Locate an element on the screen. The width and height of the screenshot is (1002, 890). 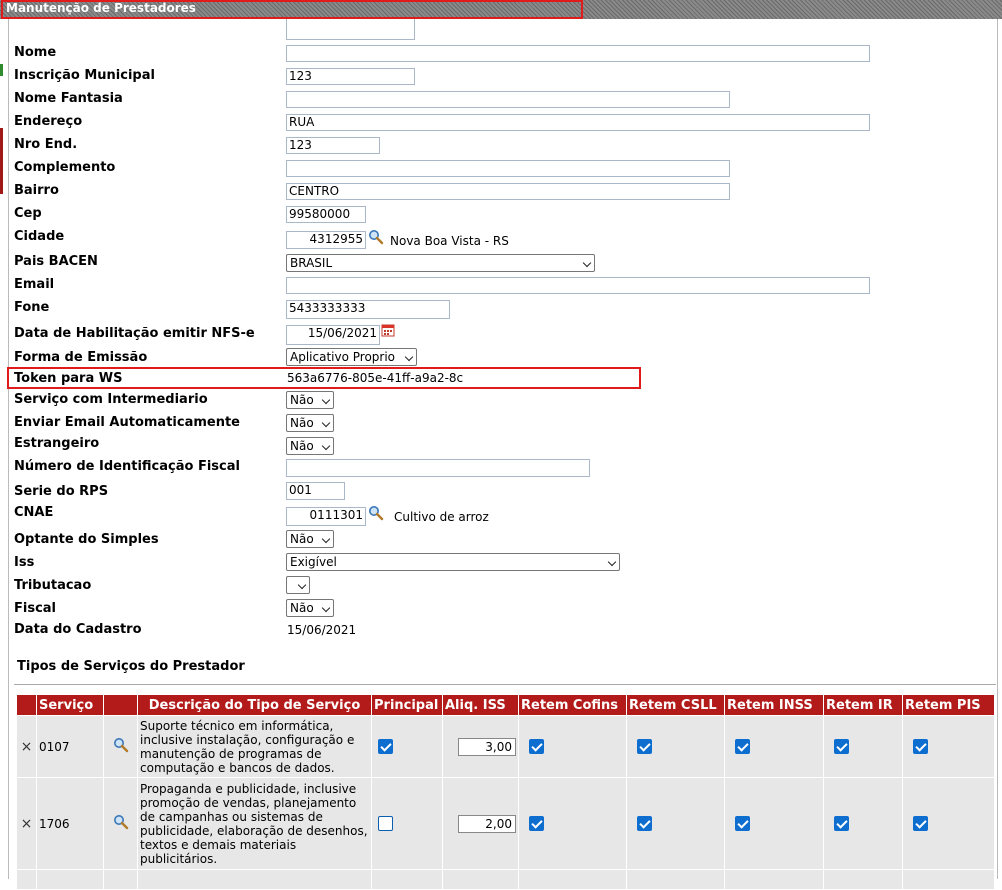
partial-top-field is located at coordinates (350, 29).